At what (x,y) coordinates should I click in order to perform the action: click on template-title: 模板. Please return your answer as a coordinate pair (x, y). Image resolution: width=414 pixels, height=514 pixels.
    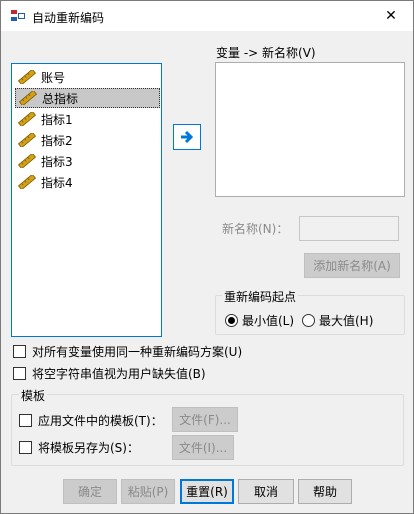
    Looking at the image, I should click on (33, 395).